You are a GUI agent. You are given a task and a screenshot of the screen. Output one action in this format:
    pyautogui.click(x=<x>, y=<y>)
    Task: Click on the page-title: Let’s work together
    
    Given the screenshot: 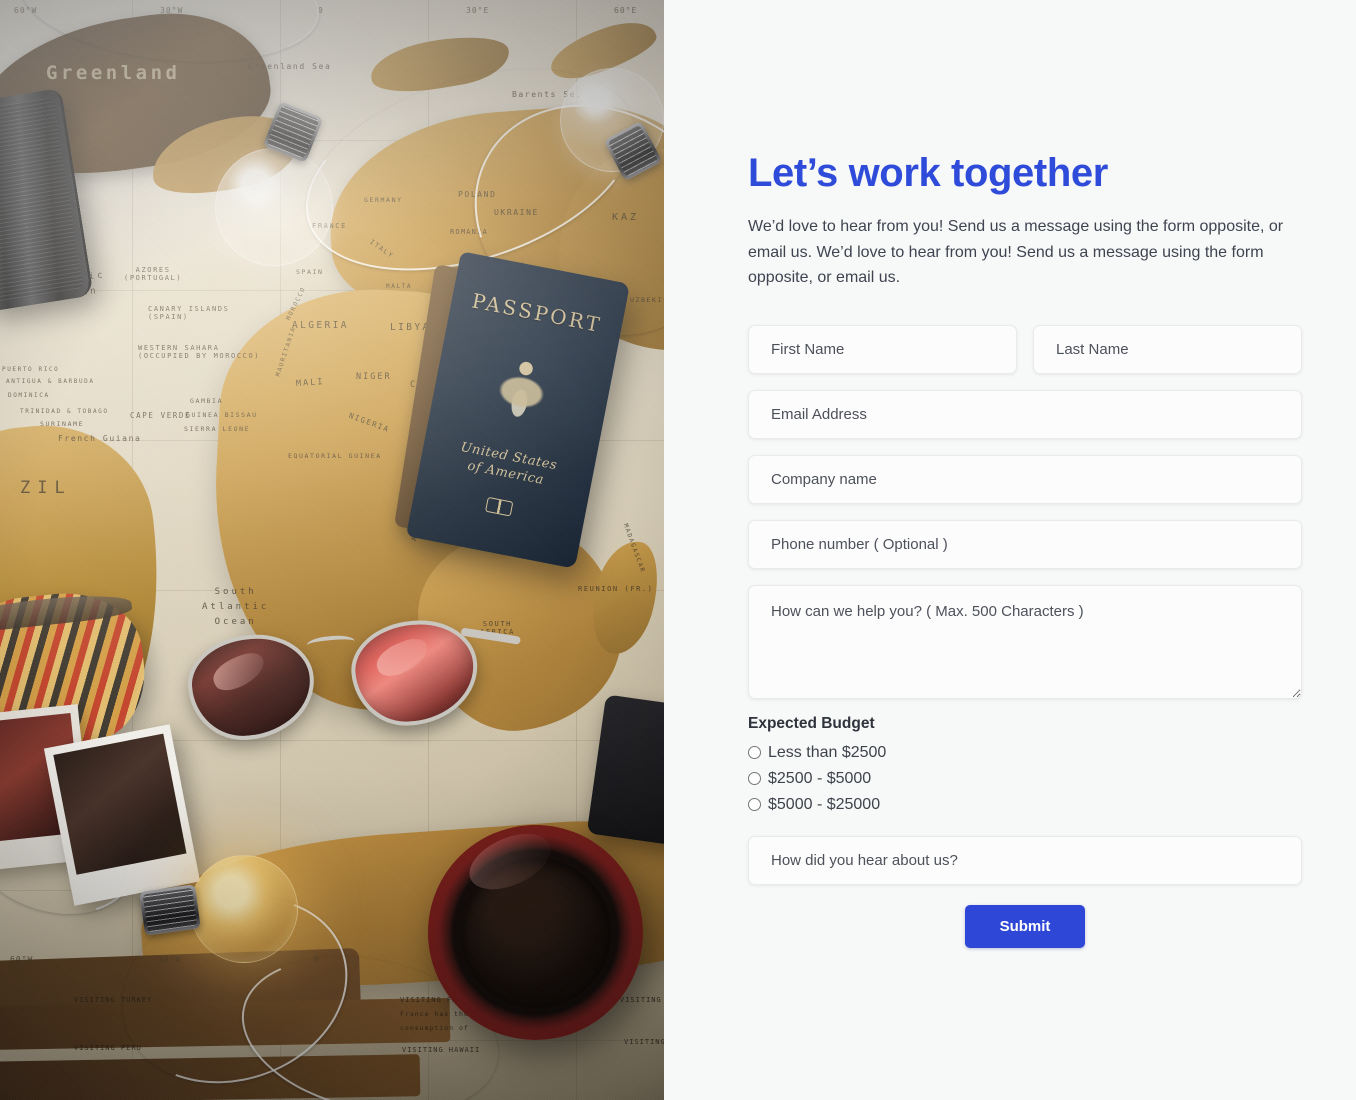 What is the action you would take?
    pyautogui.click(x=928, y=173)
    